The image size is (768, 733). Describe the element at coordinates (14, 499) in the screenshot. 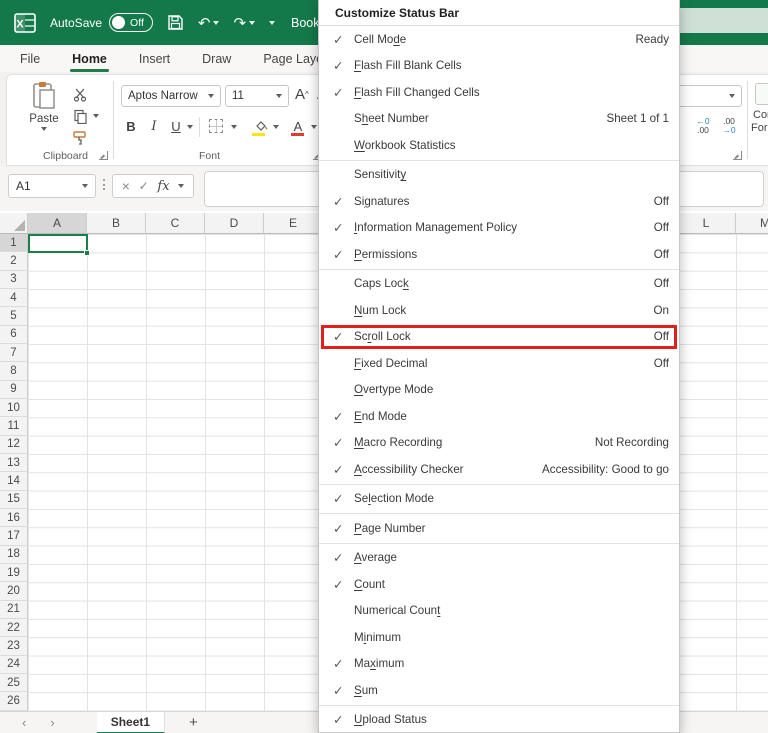

I see `row-header-15: 15` at that location.